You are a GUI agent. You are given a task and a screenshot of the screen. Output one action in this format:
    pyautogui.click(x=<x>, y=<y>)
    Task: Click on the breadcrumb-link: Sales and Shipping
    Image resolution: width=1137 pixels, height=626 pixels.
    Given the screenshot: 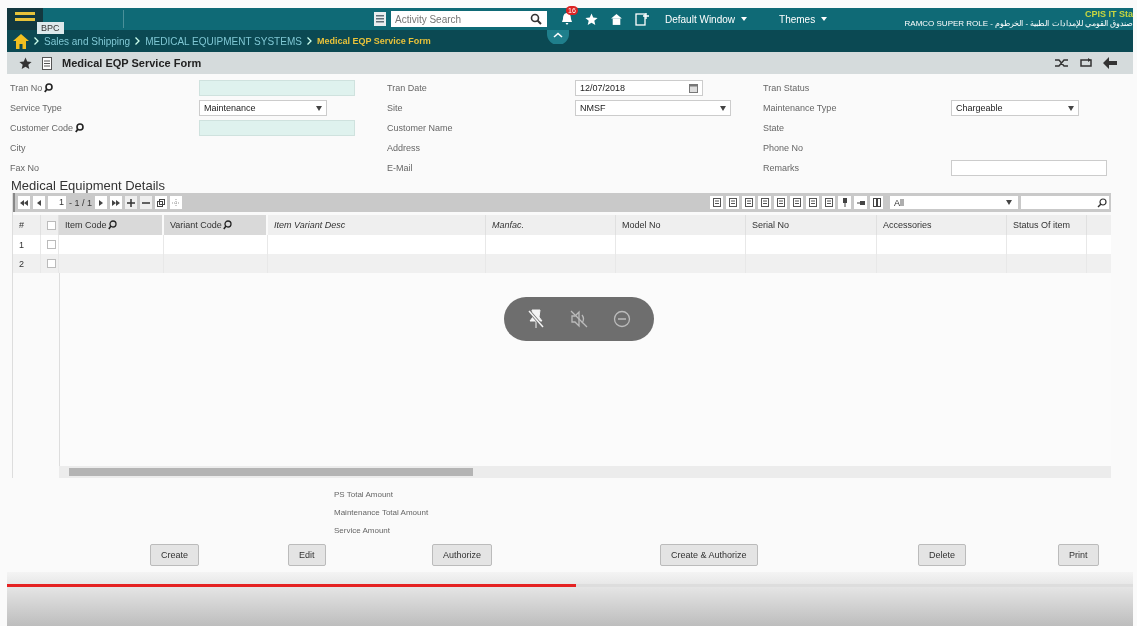 What is the action you would take?
    pyautogui.click(x=87, y=41)
    